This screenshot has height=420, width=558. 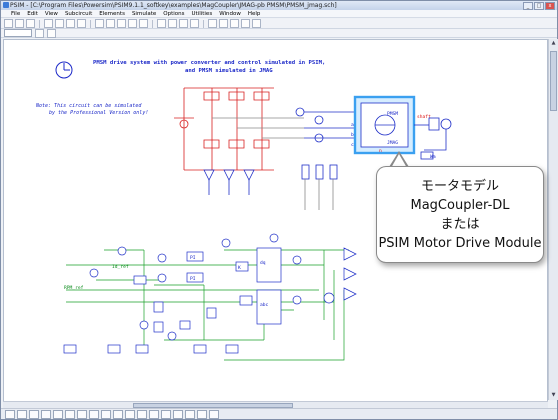 What do you see at coordinates (553, 43) in the screenshot?
I see `scroll-up-icon: ▲` at bounding box center [553, 43].